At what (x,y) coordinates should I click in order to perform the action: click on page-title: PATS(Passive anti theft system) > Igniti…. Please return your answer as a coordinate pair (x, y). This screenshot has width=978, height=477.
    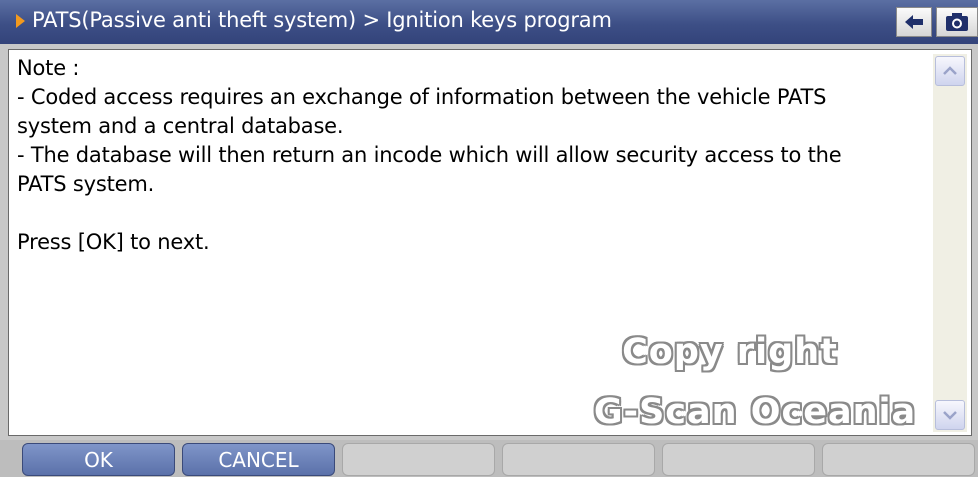
    Looking at the image, I should click on (322, 20).